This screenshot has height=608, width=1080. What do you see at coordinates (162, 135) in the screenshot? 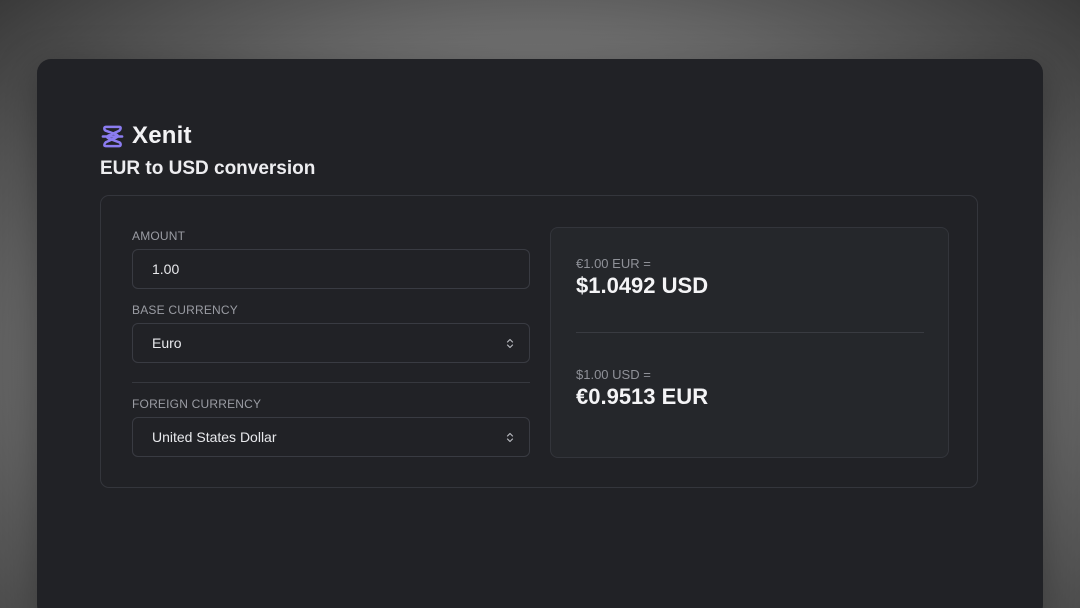
I see `app-name: Xenit` at bounding box center [162, 135].